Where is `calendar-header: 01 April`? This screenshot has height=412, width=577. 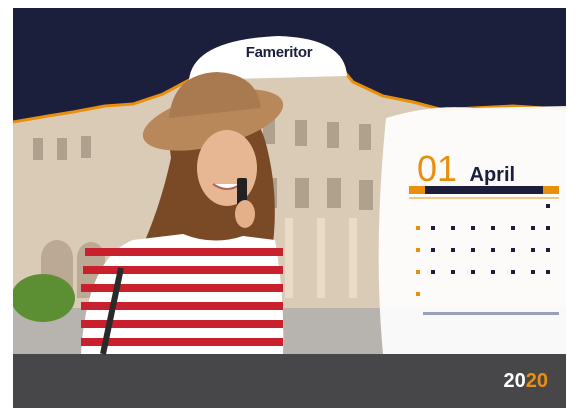 calendar-header: 01 April is located at coordinates (466, 169).